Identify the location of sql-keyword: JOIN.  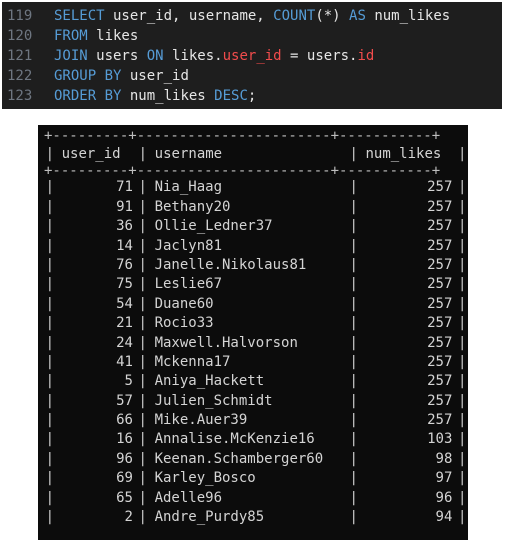
(71, 56).